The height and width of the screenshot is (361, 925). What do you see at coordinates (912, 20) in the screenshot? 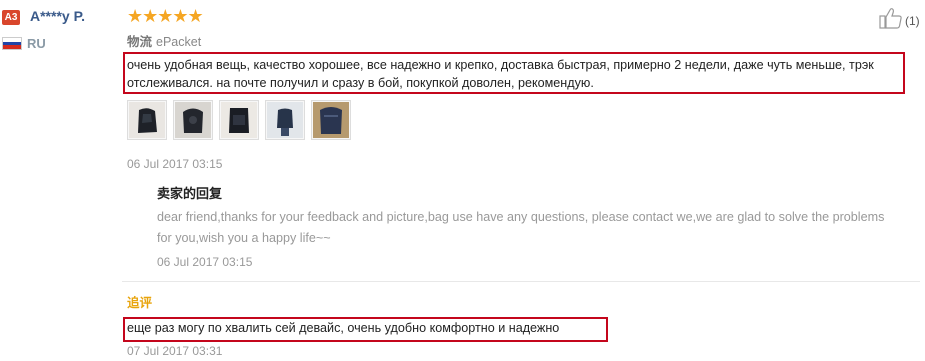
I see `helpful-count: (1)` at bounding box center [912, 20].